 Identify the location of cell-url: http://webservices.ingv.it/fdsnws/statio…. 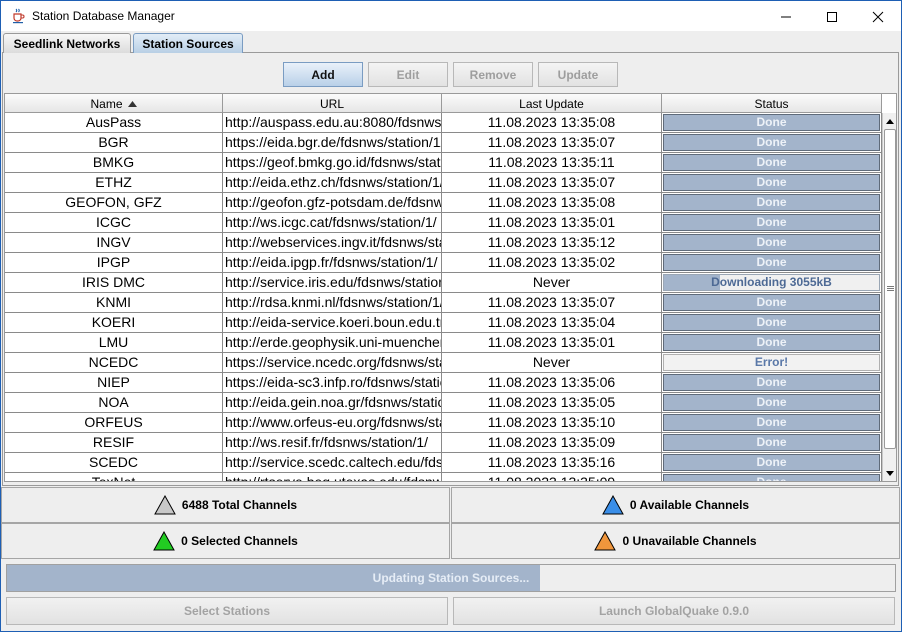
(332, 243).